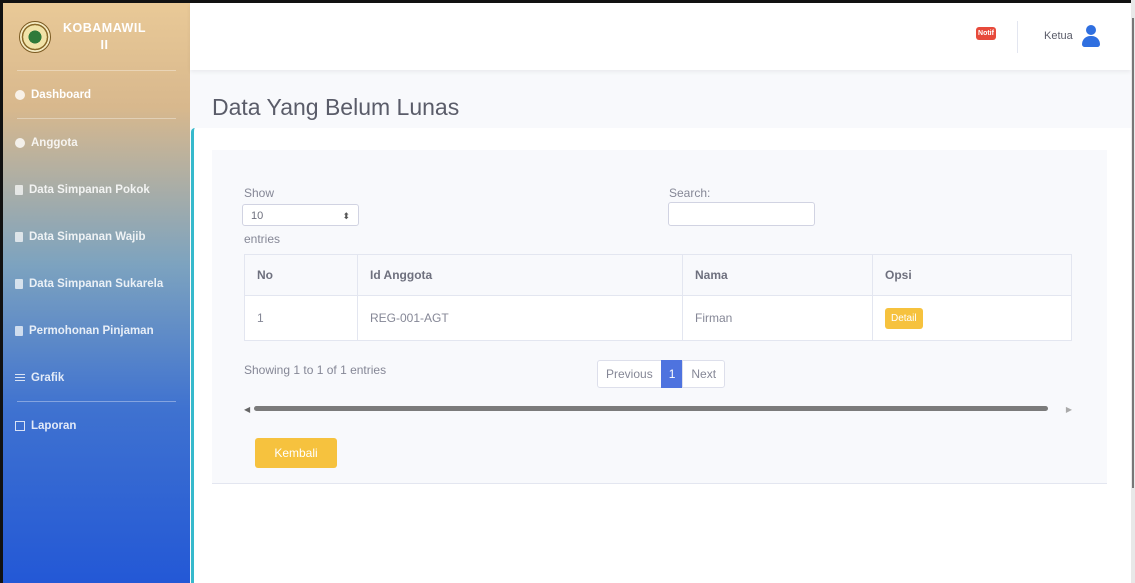 The width and height of the screenshot is (1135, 583). I want to click on user-avatar-icon, so click(1091, 36).